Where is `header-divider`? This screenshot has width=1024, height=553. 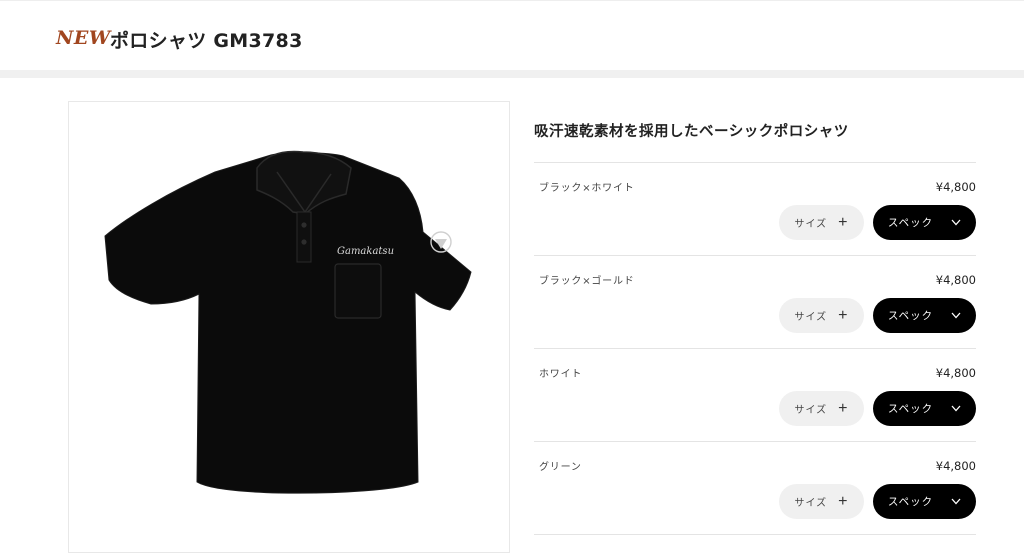 header-divider is located at coordinates (512, 74).